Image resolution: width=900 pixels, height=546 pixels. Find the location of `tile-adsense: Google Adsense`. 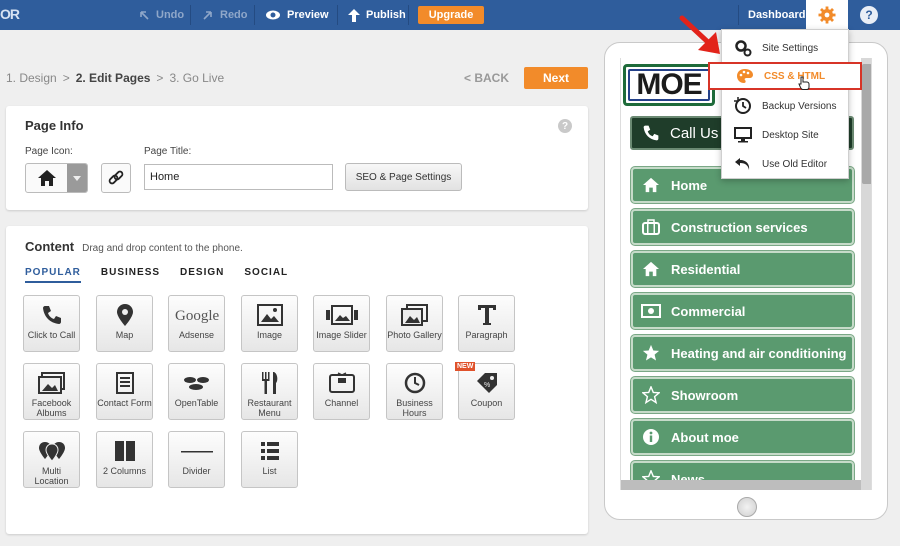

tile-adsense: Google Adsense is located at coordinates (196, 323).